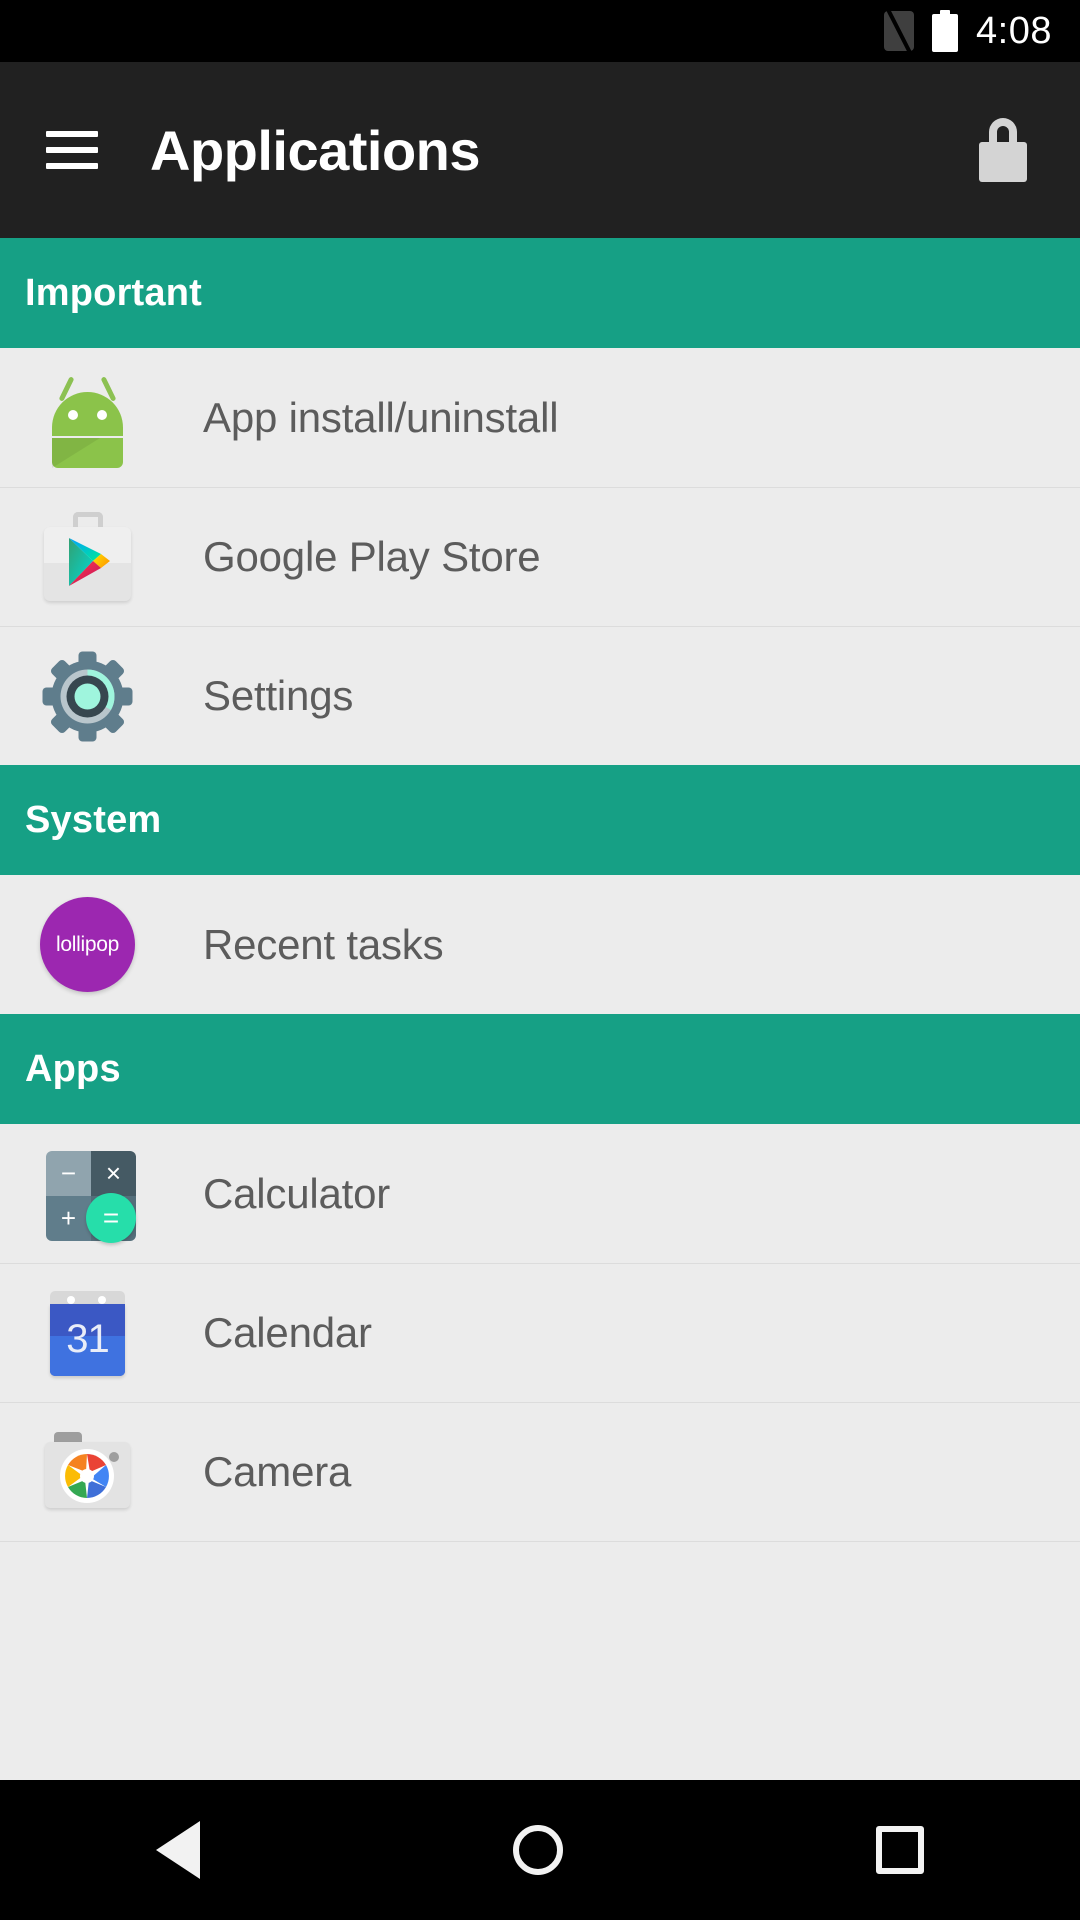  What do you see at coordinates (540, 150) in the screenshot?
I see `action-bar: Applications` at bounding box center [540, 150].